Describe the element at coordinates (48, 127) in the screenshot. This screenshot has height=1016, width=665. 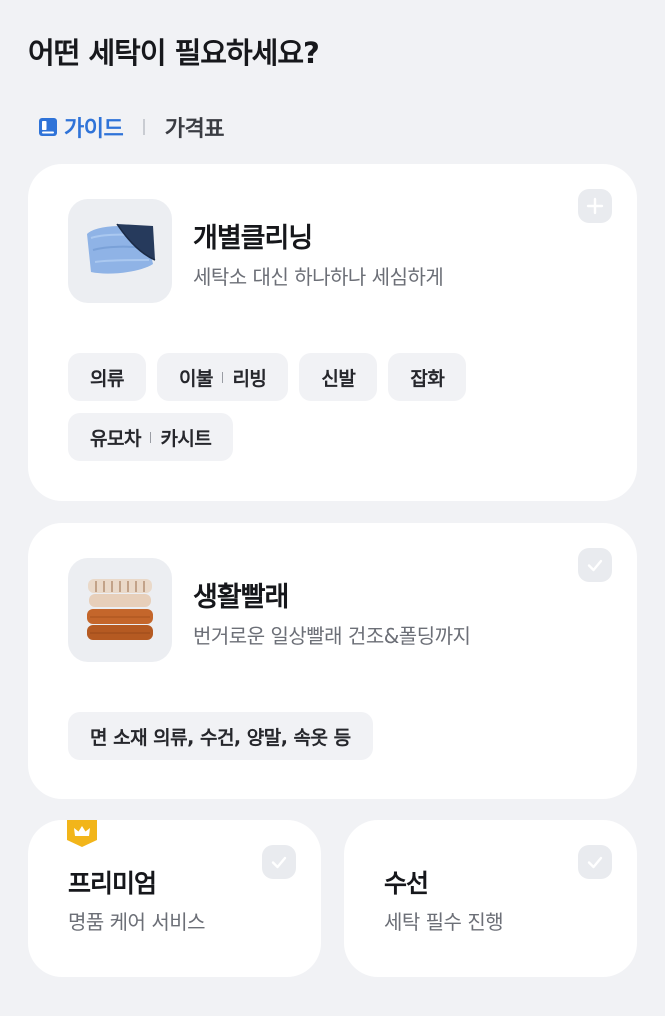
I see `book-icon` at that location.